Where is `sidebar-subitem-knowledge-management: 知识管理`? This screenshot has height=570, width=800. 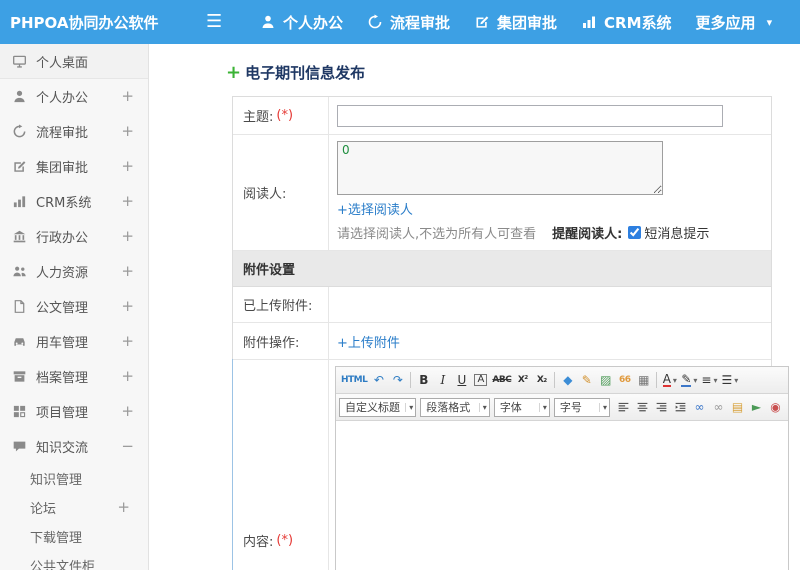 sidebar-subitem-knowledge-management: 知识管理 is located at coordinates (74, 478).